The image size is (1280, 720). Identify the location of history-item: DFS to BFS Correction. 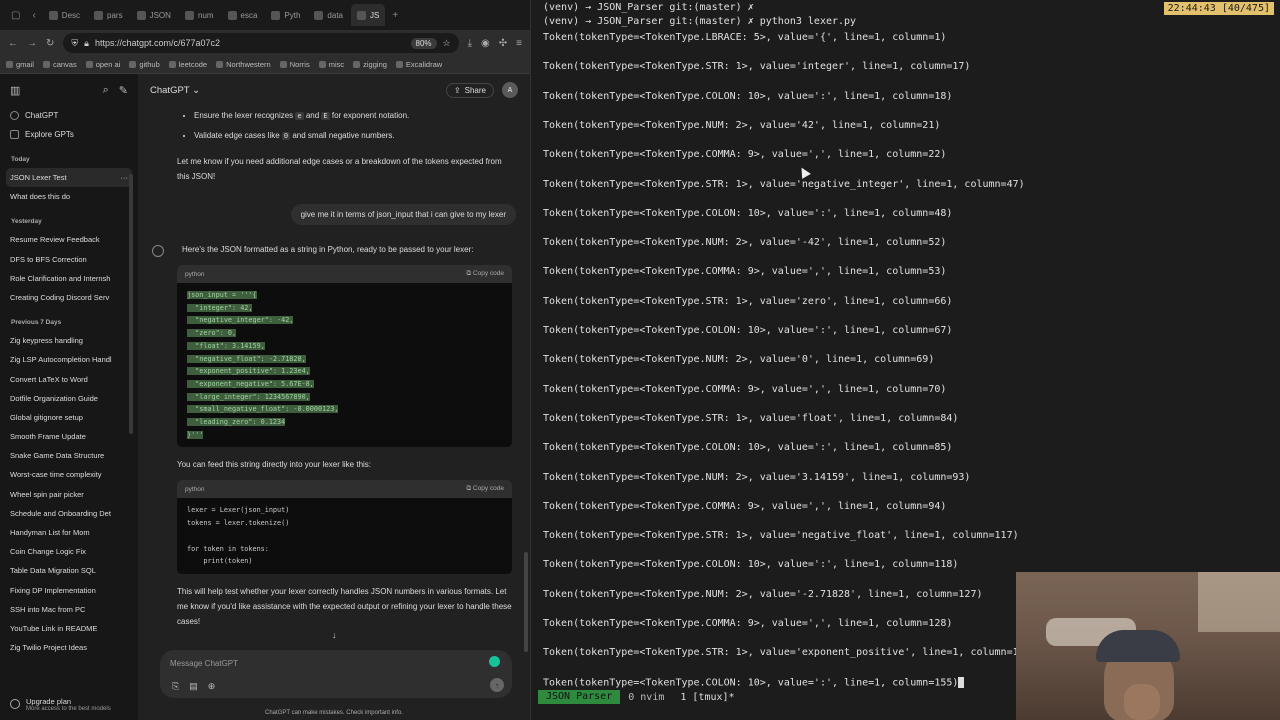
(69, 259).